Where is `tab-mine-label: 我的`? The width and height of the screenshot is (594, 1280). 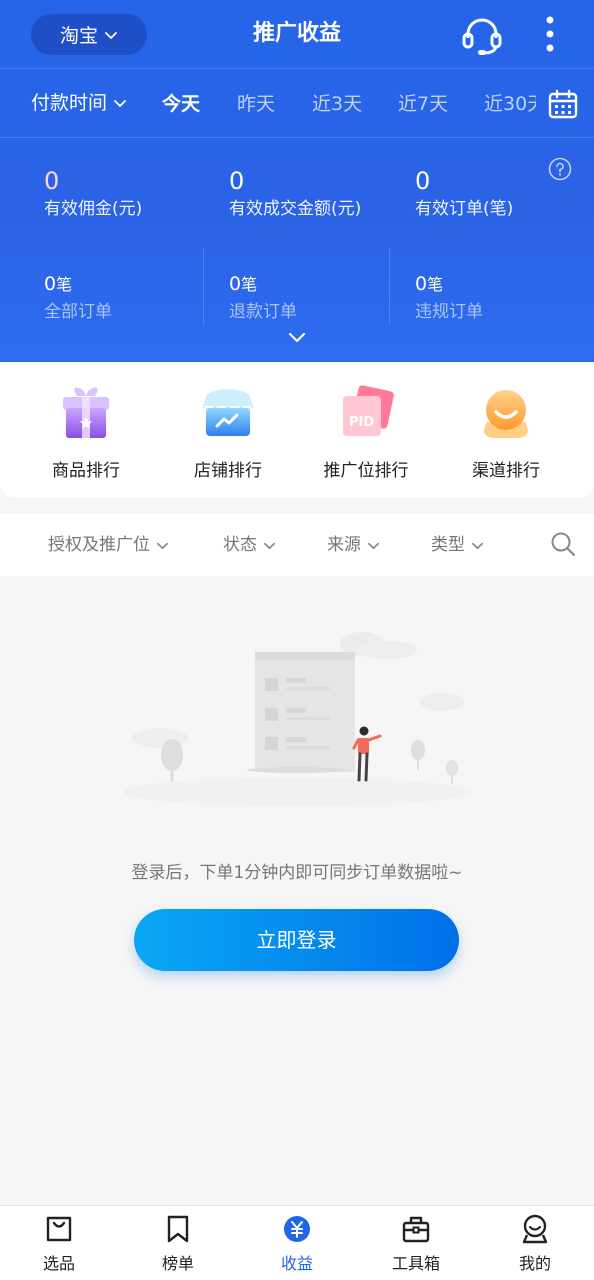 tab-mine-label: 我的 is located at coordinates (534, 1263).